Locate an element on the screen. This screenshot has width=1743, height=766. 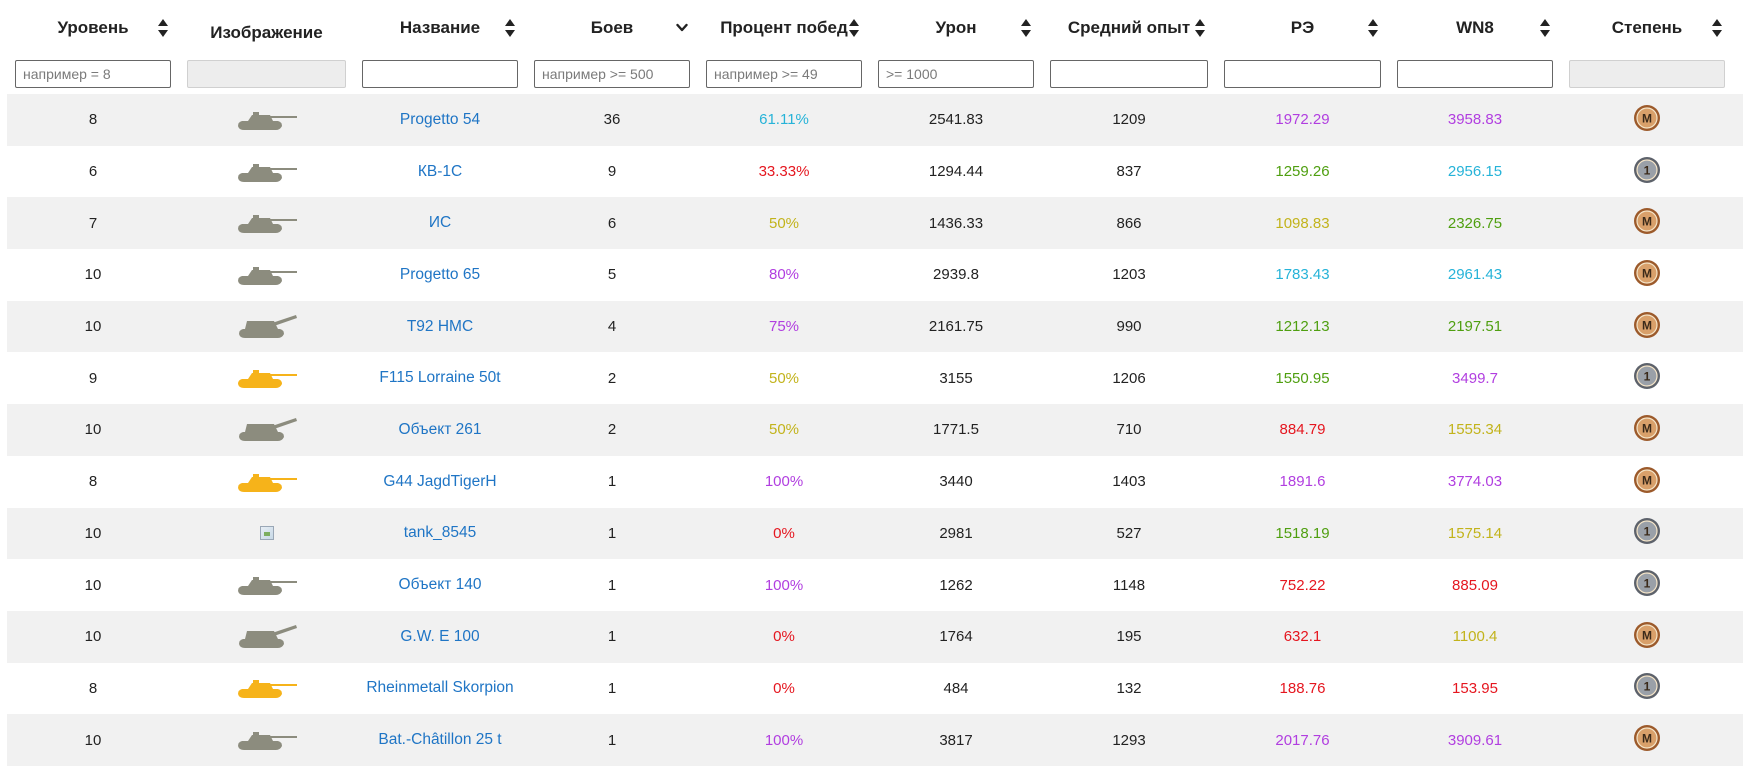
level-filter-input is located at coordinates (93, 74).